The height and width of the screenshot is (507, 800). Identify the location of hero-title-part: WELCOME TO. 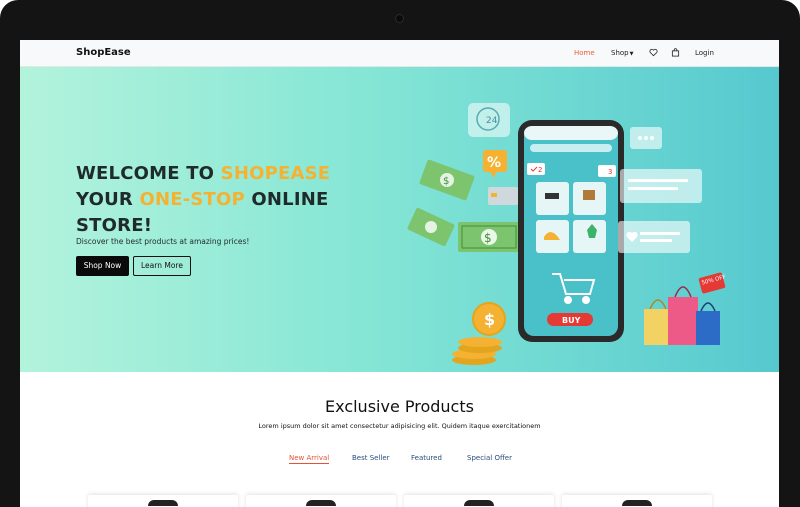
(148, 173).